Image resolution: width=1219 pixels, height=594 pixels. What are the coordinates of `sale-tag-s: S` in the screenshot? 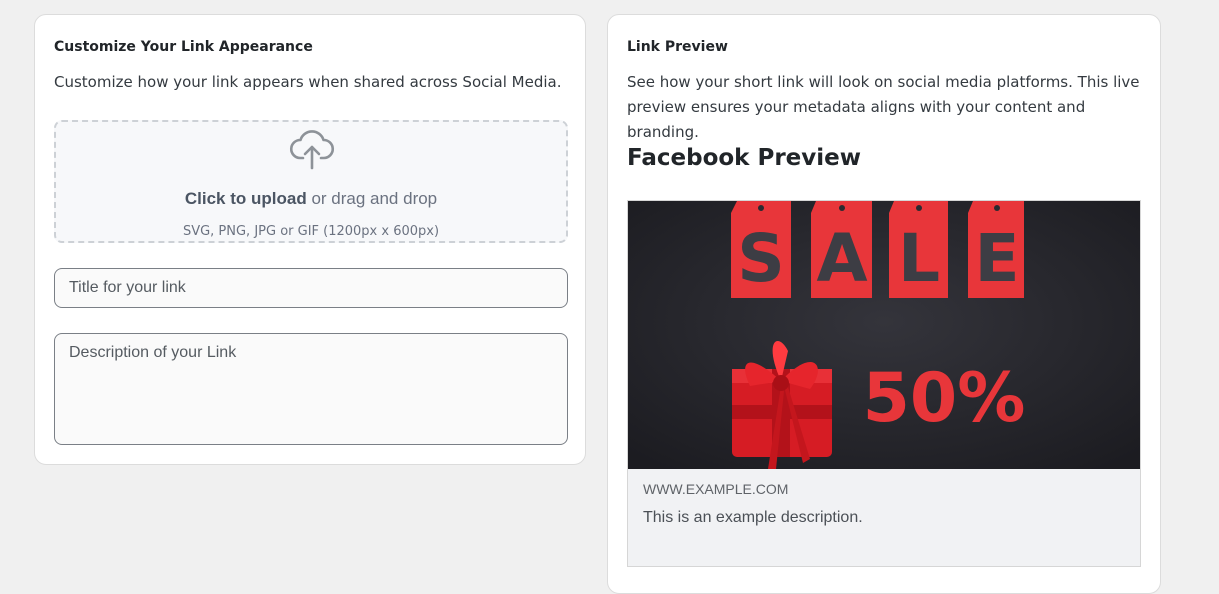 It's located at (761, 249).